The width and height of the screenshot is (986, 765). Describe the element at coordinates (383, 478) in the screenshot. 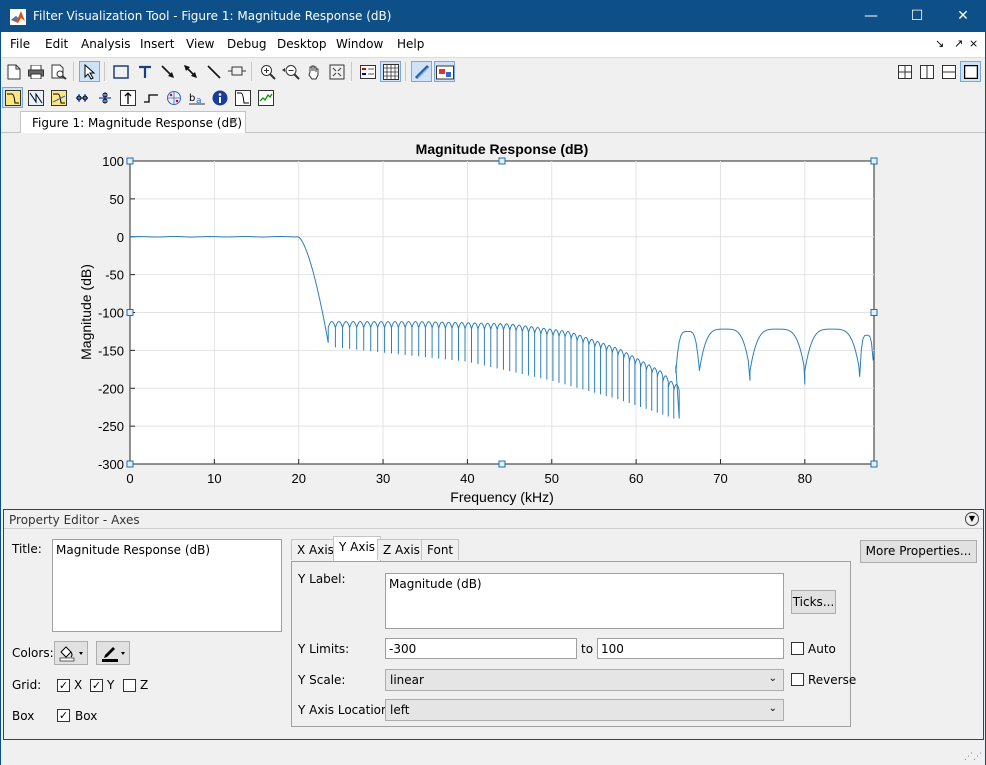

I see `x-tick-label: 30` at that location.